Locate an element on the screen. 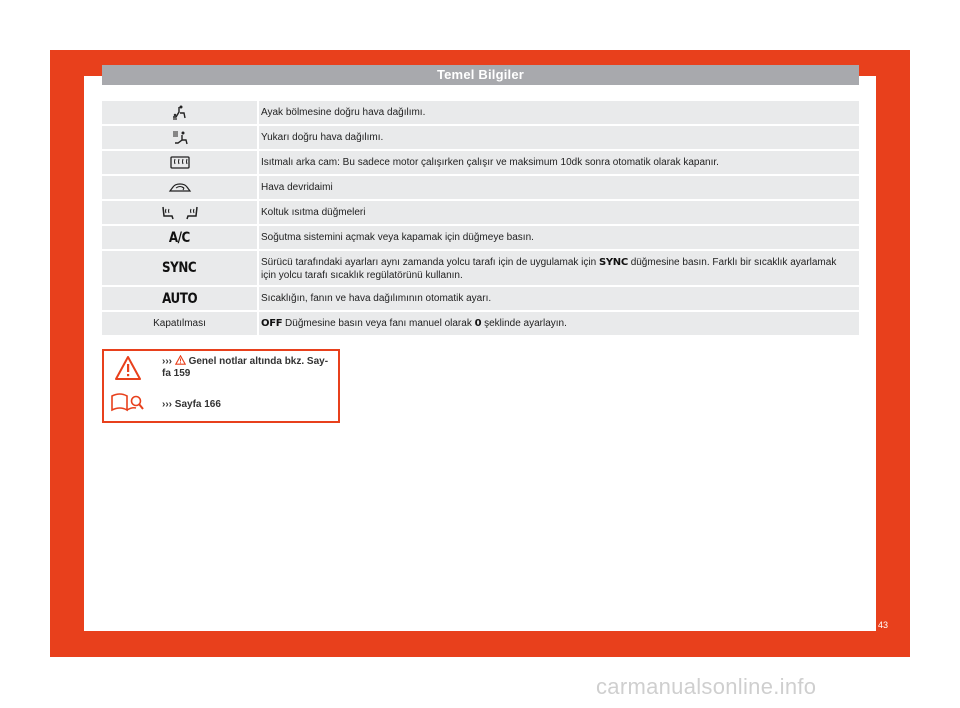 This screenshot has width=960, height=708. row-text: Hava devridaimi is located at coordinates (558, 187).